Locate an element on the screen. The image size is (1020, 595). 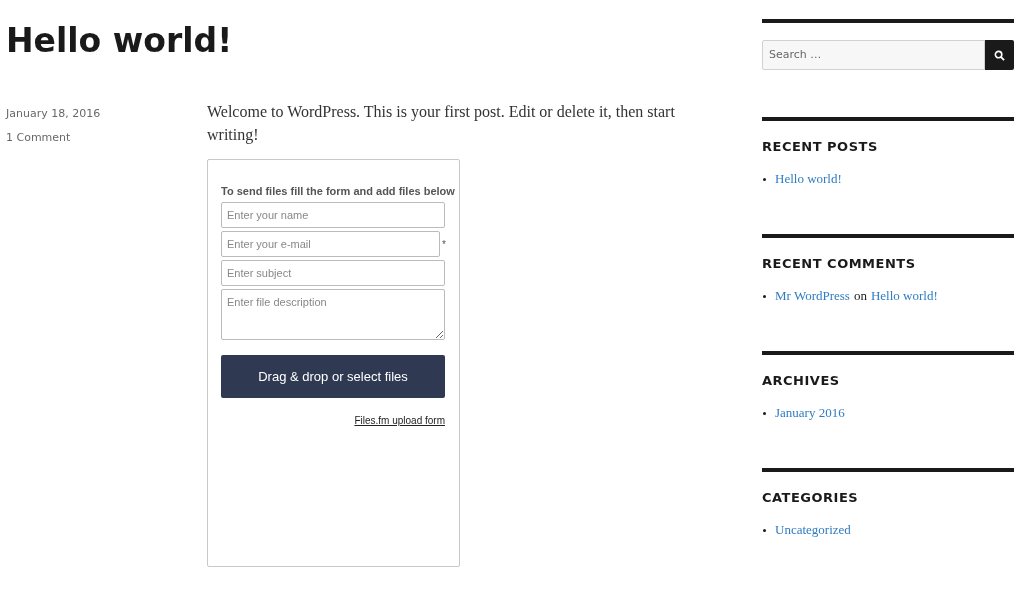
input-field: Enter subject is located at coordinates (333, 273).